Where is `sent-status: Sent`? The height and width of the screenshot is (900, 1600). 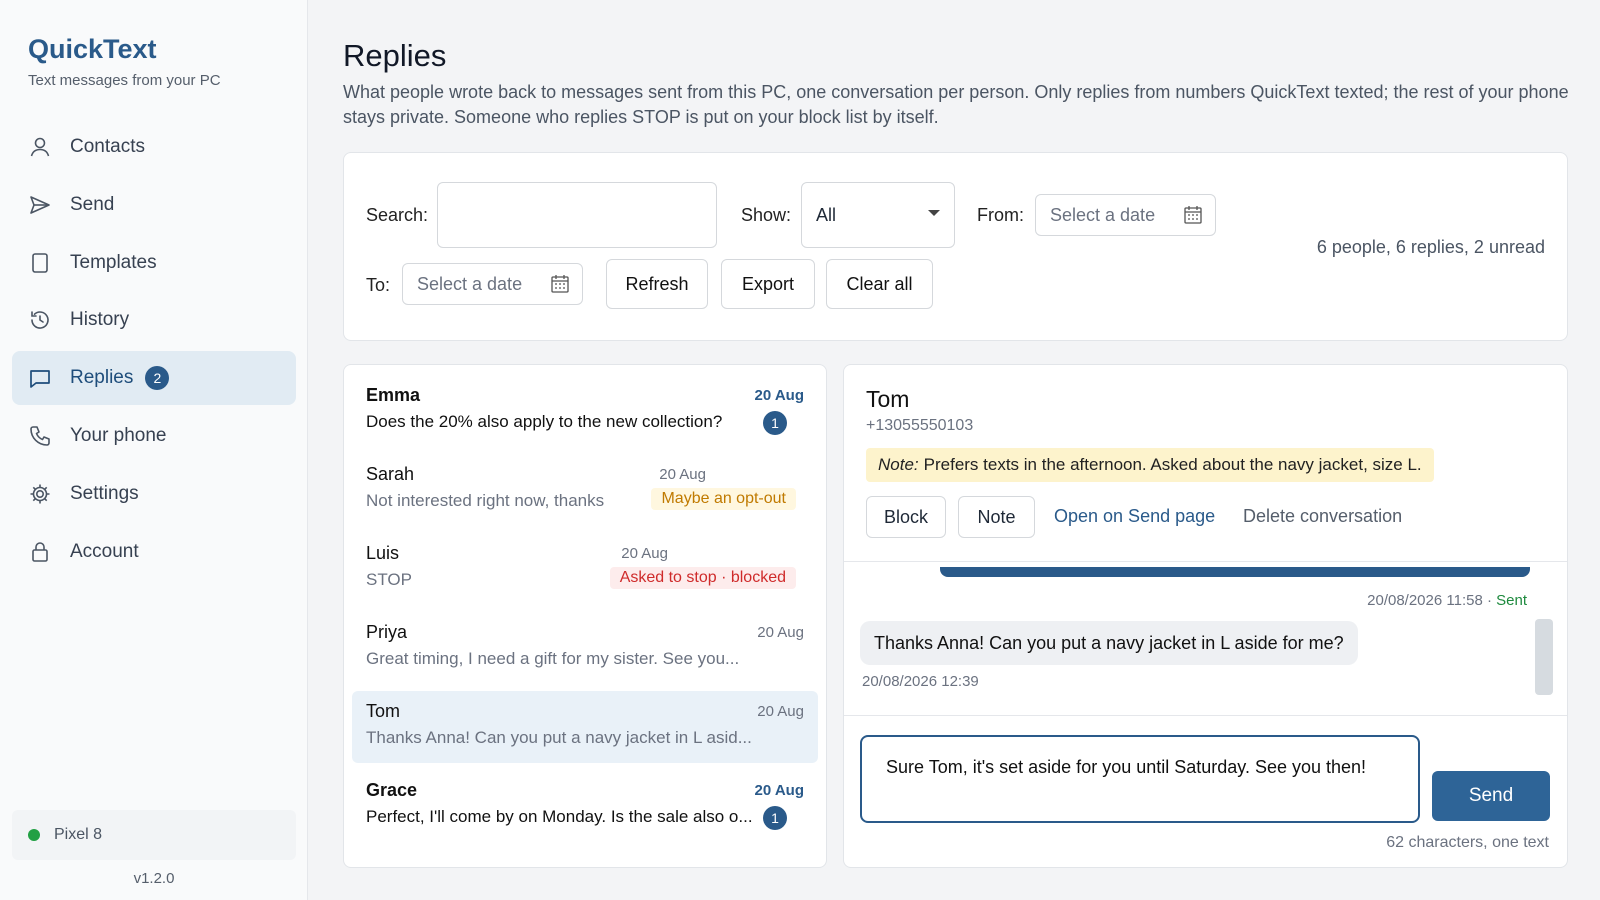
sent-status: Sent is located at coordinates (1511, 600).